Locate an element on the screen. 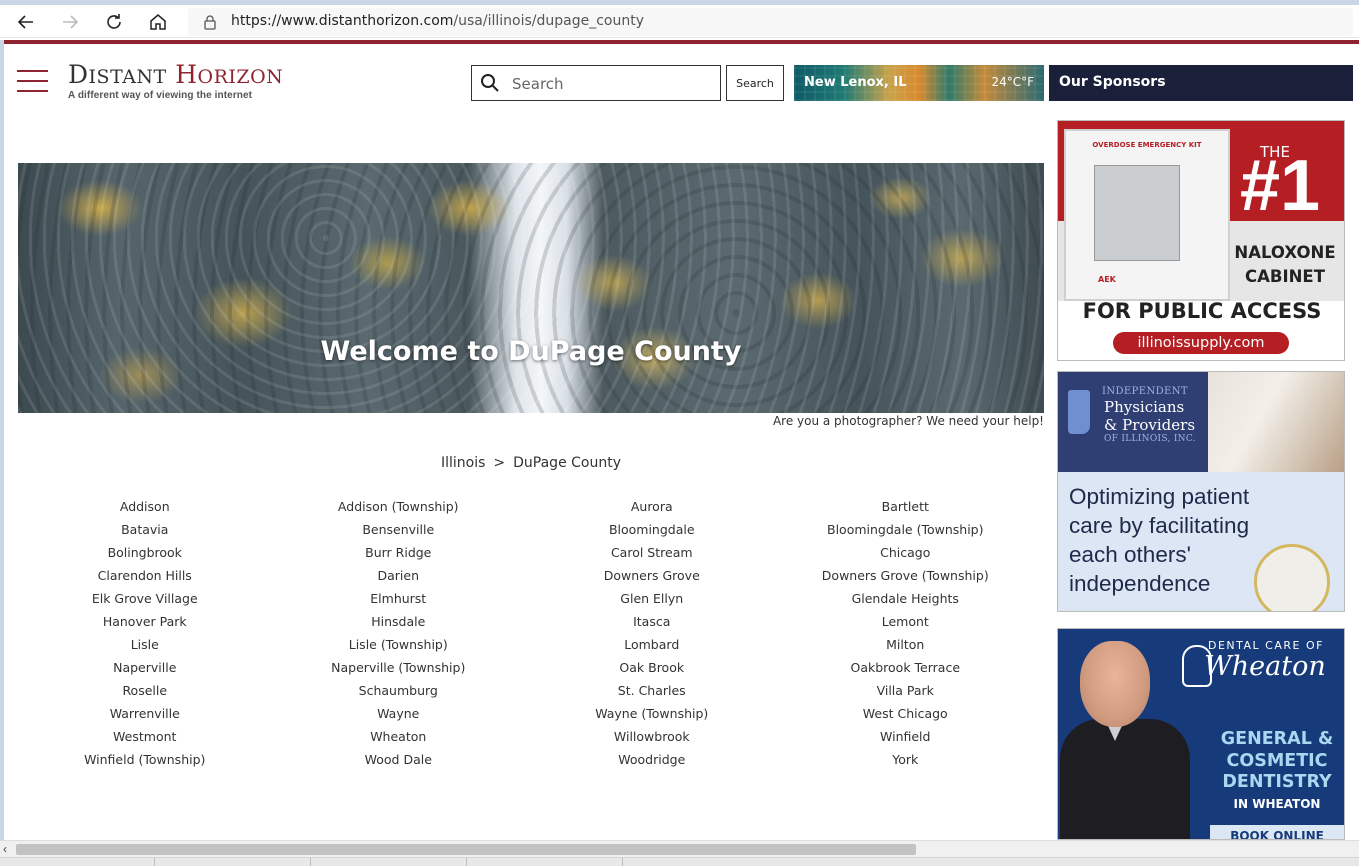  home-icon is located at coordinates (158, 22).